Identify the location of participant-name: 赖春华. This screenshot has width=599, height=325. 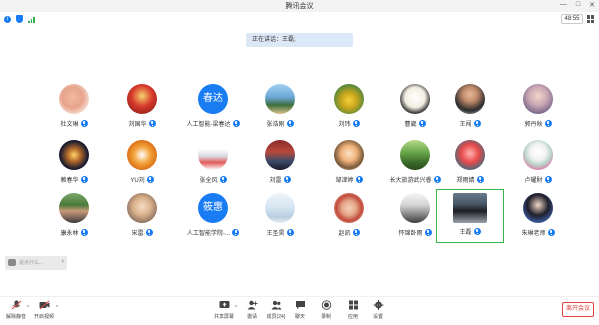
(69, 181).